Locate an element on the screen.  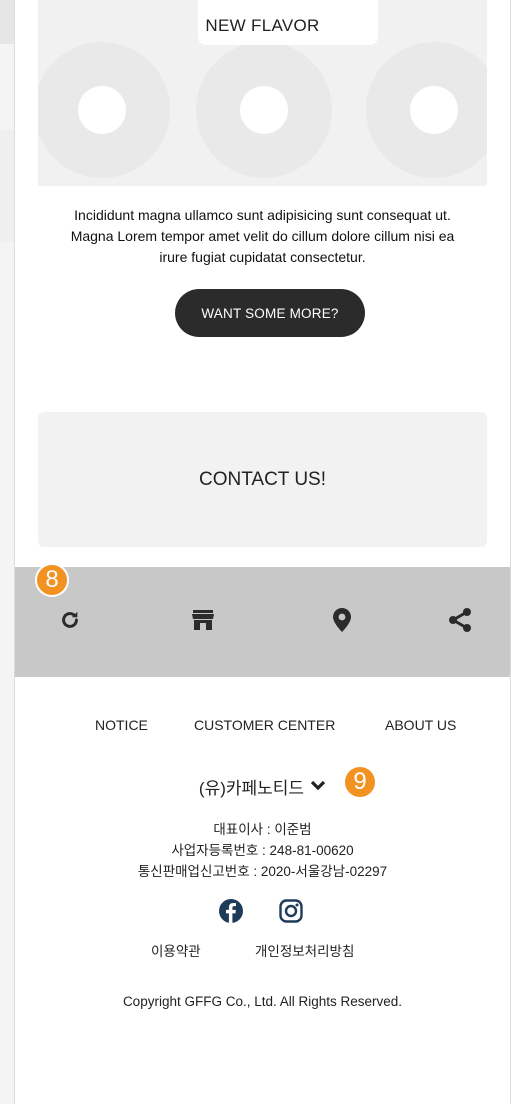
new-flavor-banner: NEW FLAVOR is located at coordinates (262, 93).